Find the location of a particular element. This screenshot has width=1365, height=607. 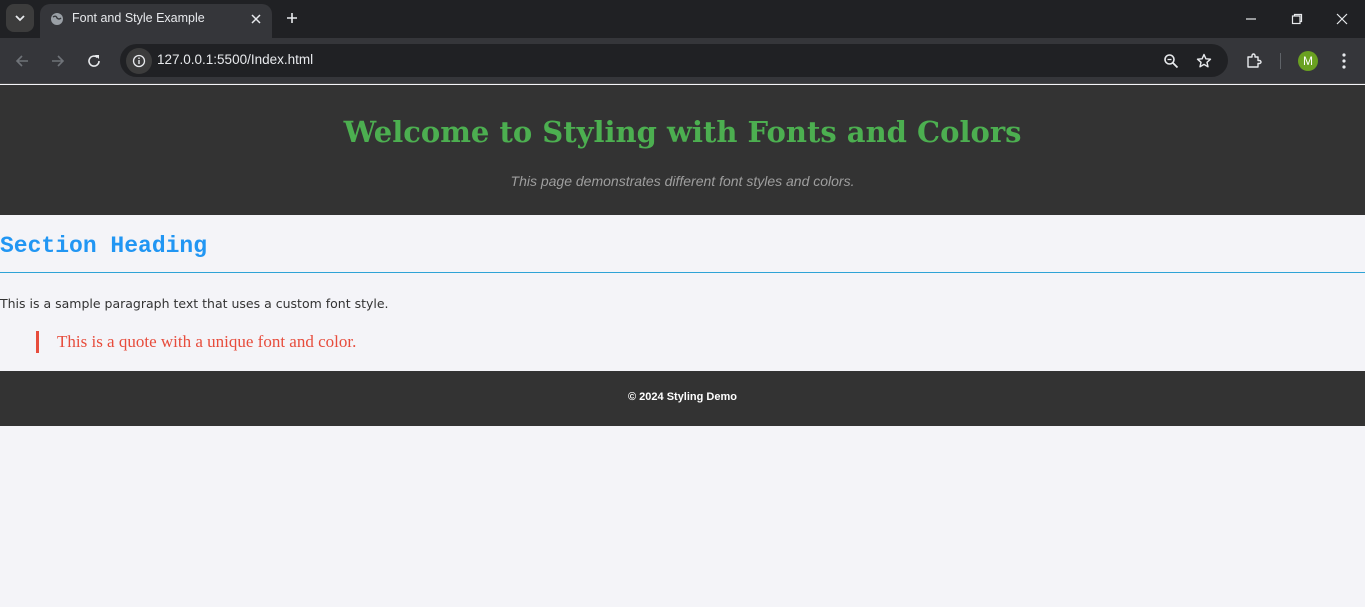

info-icon is located at coordinates (139, 61).